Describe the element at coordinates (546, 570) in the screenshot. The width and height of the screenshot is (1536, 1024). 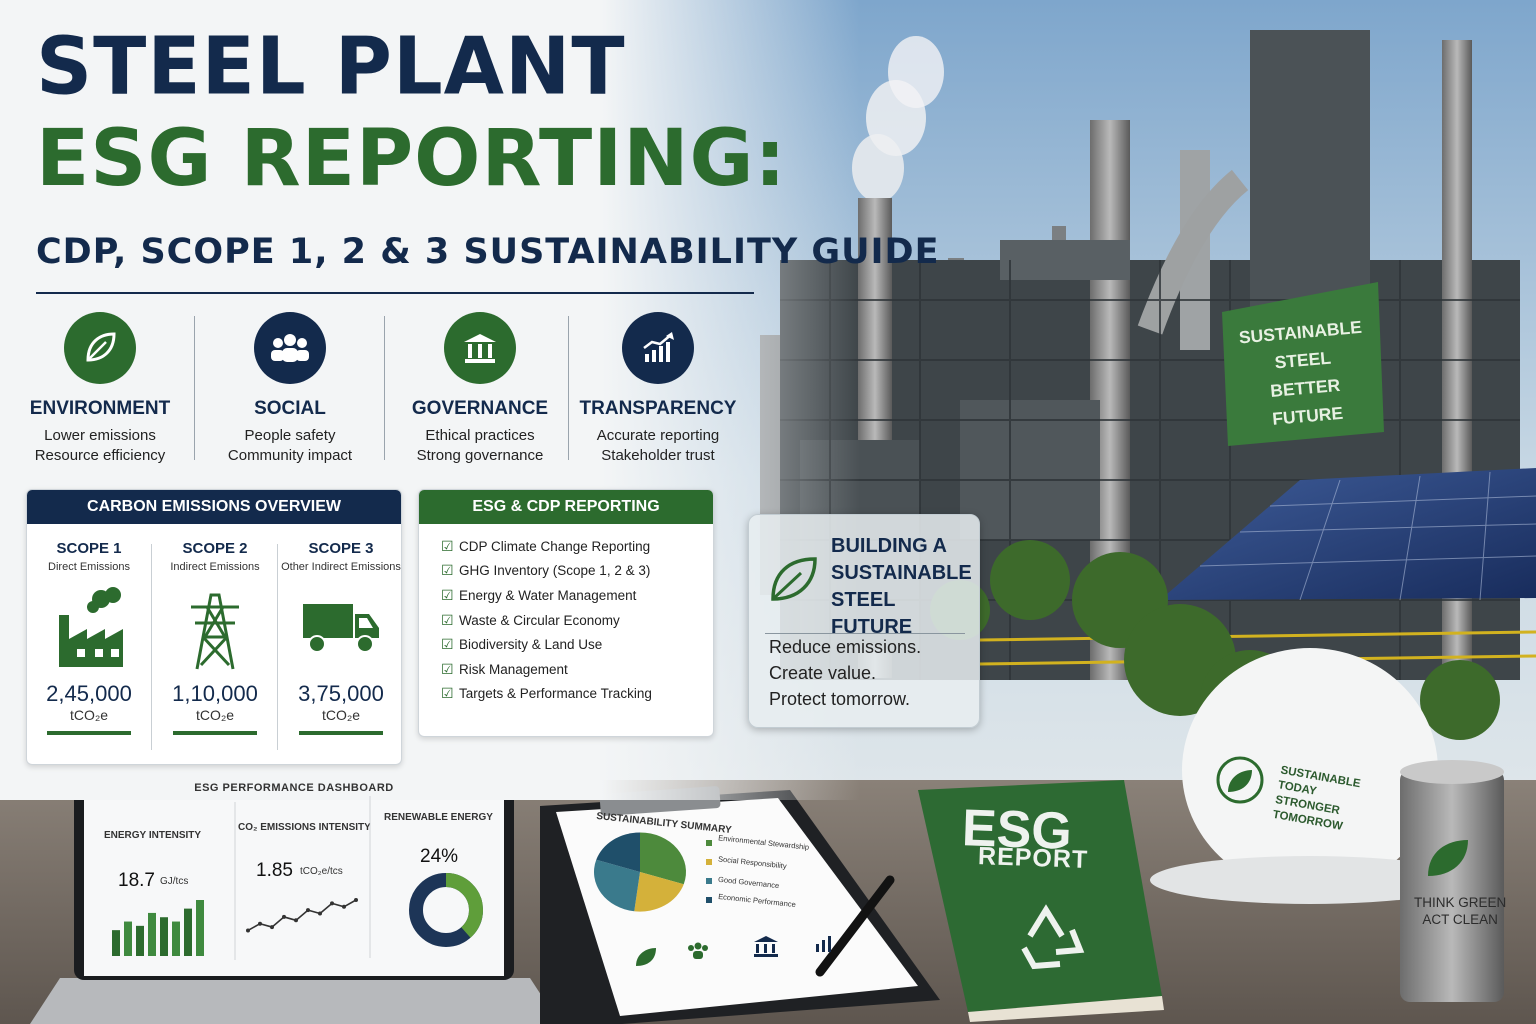
I see `list-item: ☑ GHG Inventory (Scope 1, 2 & 3)` at that location.